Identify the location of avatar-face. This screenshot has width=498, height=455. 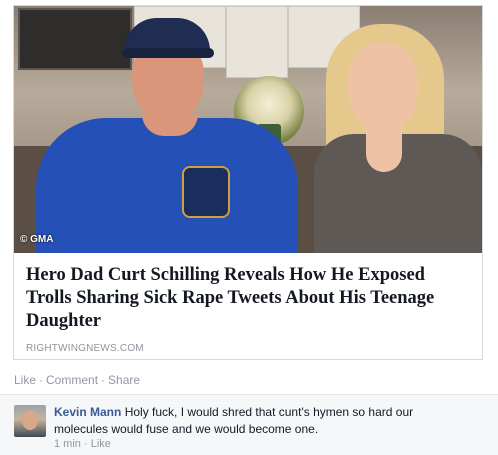
(30, 420).